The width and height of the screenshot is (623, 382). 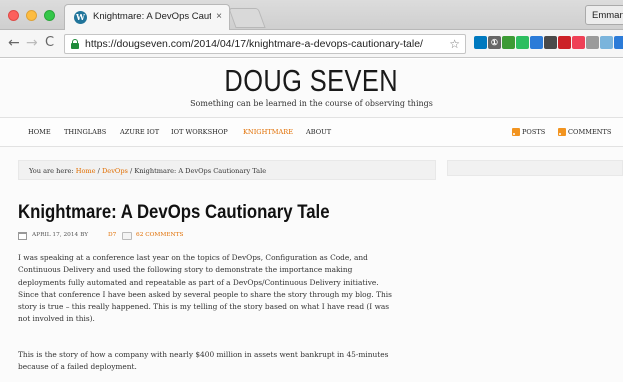 What do you see at coordinates (14, 43) in the screenshot?
I see `back-button: ←` at bounding box center [14, 43].